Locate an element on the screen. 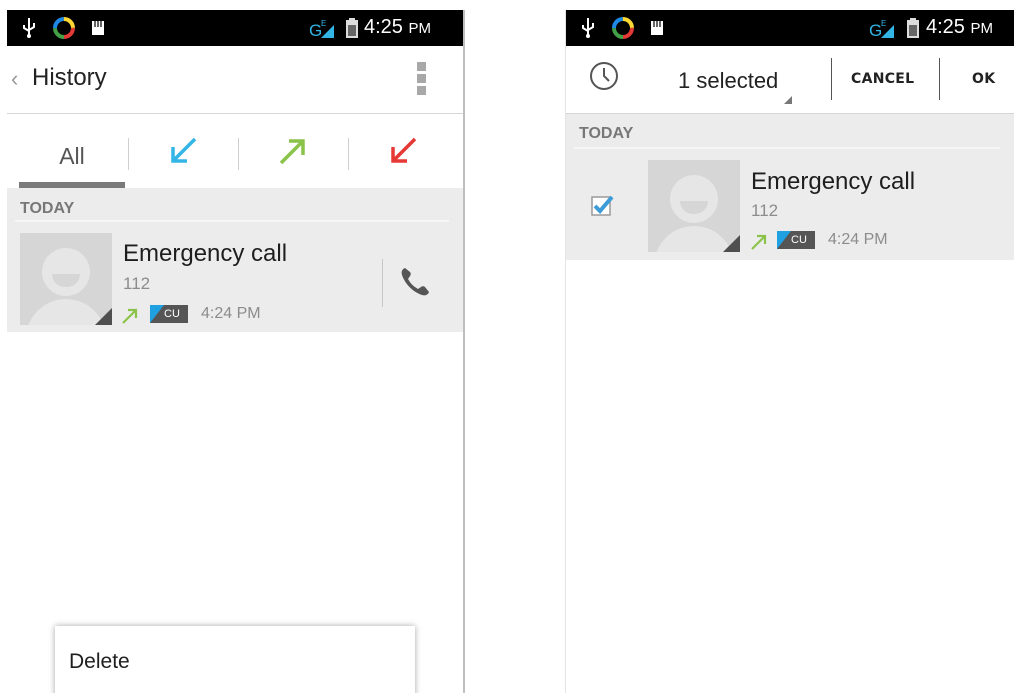 The height and width of the screenshot is (693, 1014). selection-action-bar: 1 selected CANCEL OK is located at coordinates (790, 80).